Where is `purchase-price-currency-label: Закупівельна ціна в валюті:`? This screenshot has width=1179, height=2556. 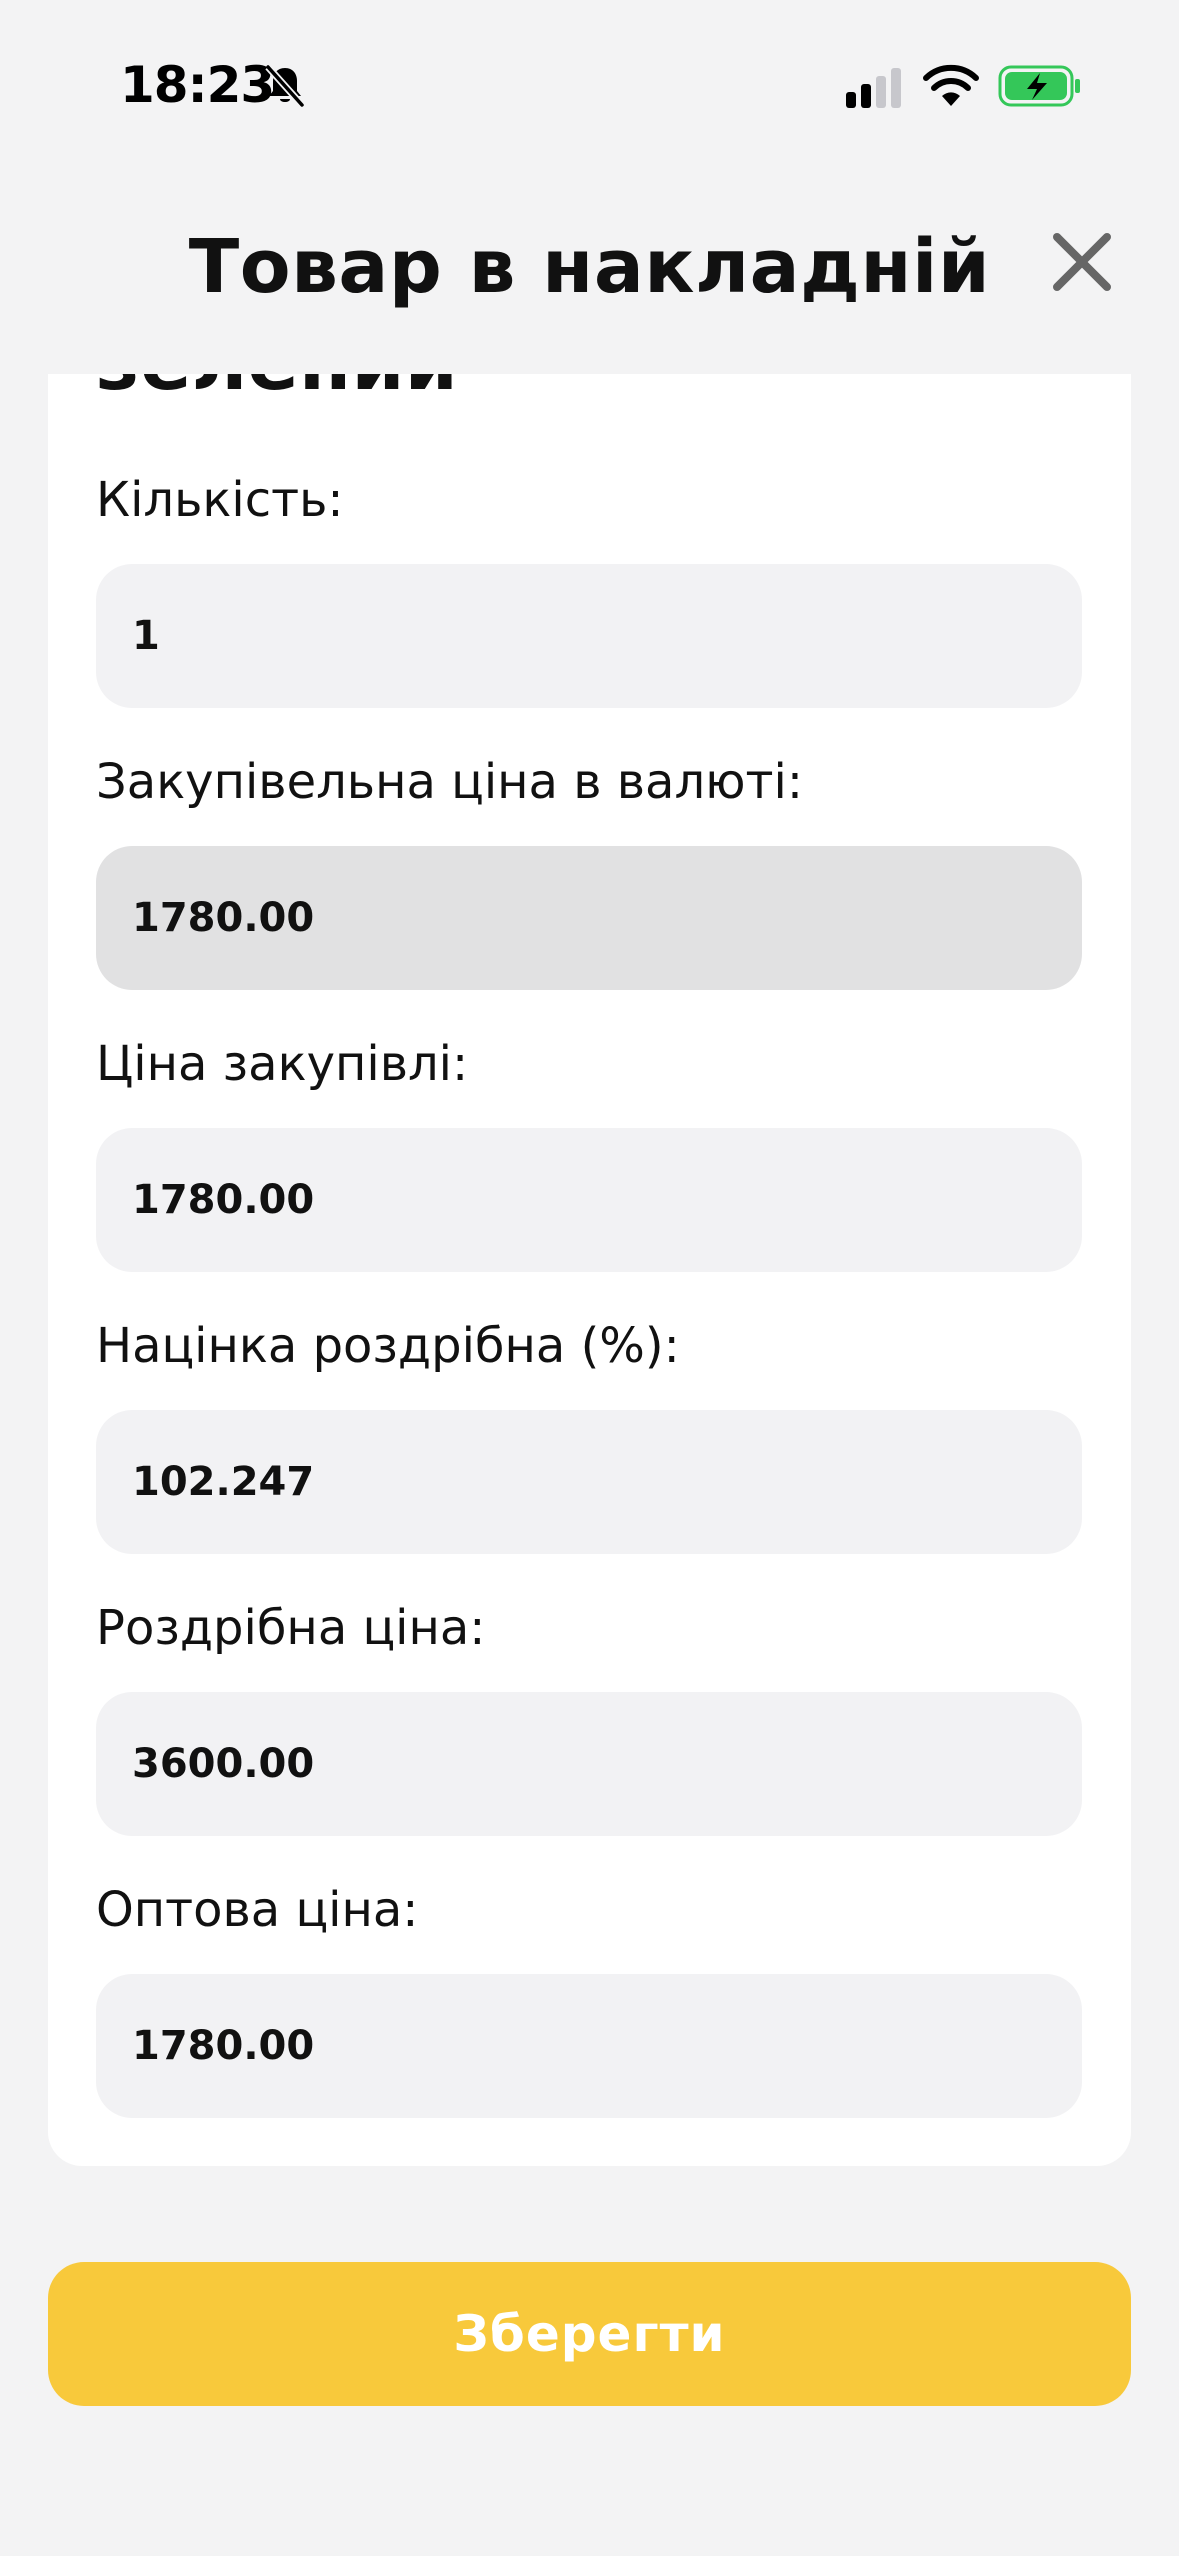 purchase-price-currency-label: Закупівельна ціна в валюті: is located at coordinates (450, 782).